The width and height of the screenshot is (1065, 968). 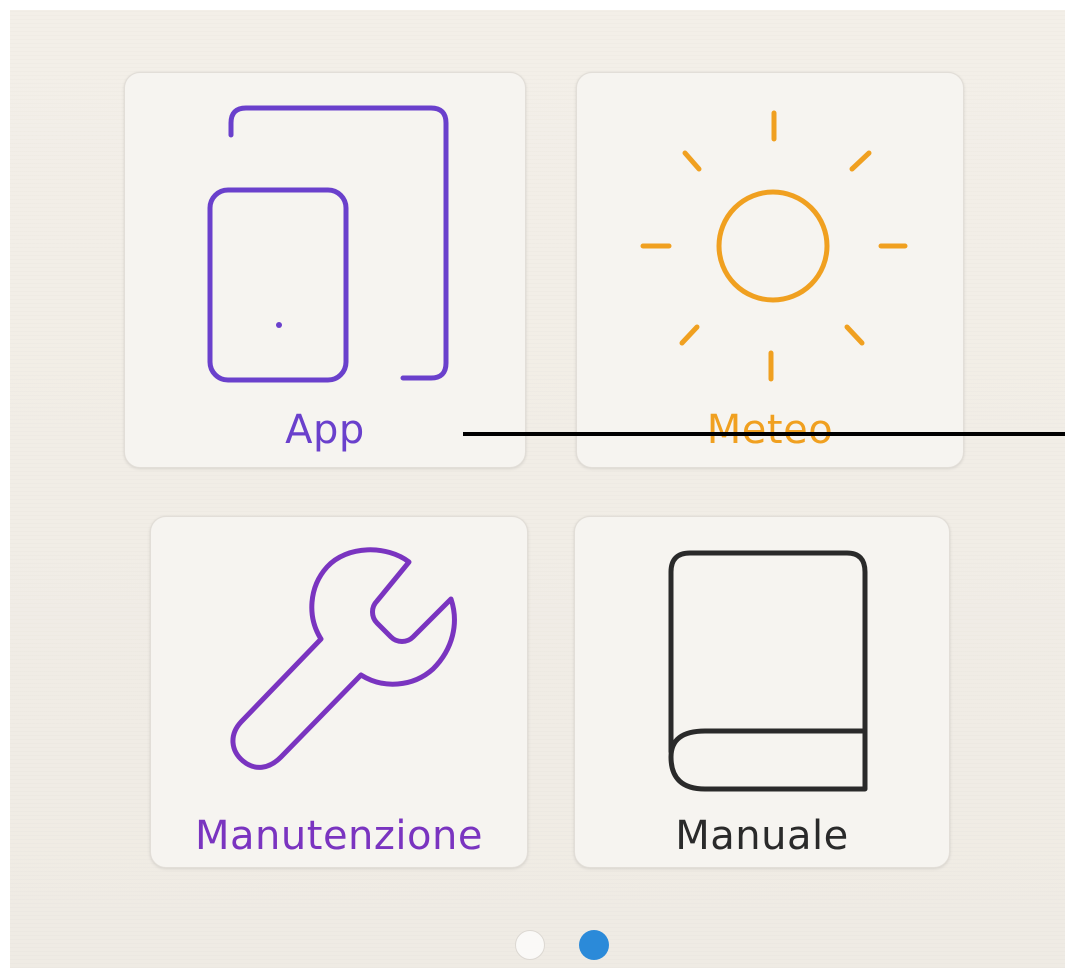 What do you see at coordinates (325, 430) in the screenshot?
I see `app-label: App` at bounding box center [325, 430].